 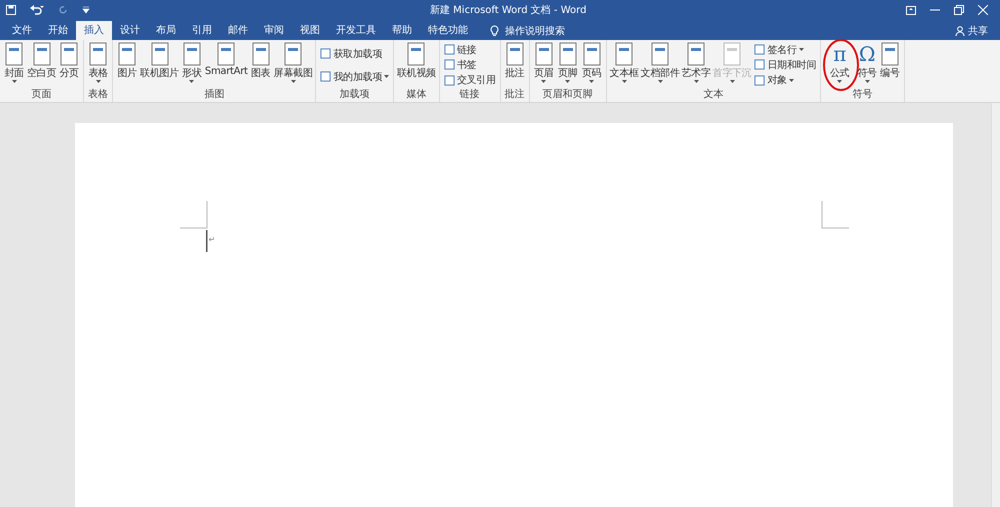 What do you see at coordinates (470, 65) in the screenshot?
I see `ribbon-button: 书签` at bounding box center [470, 65].